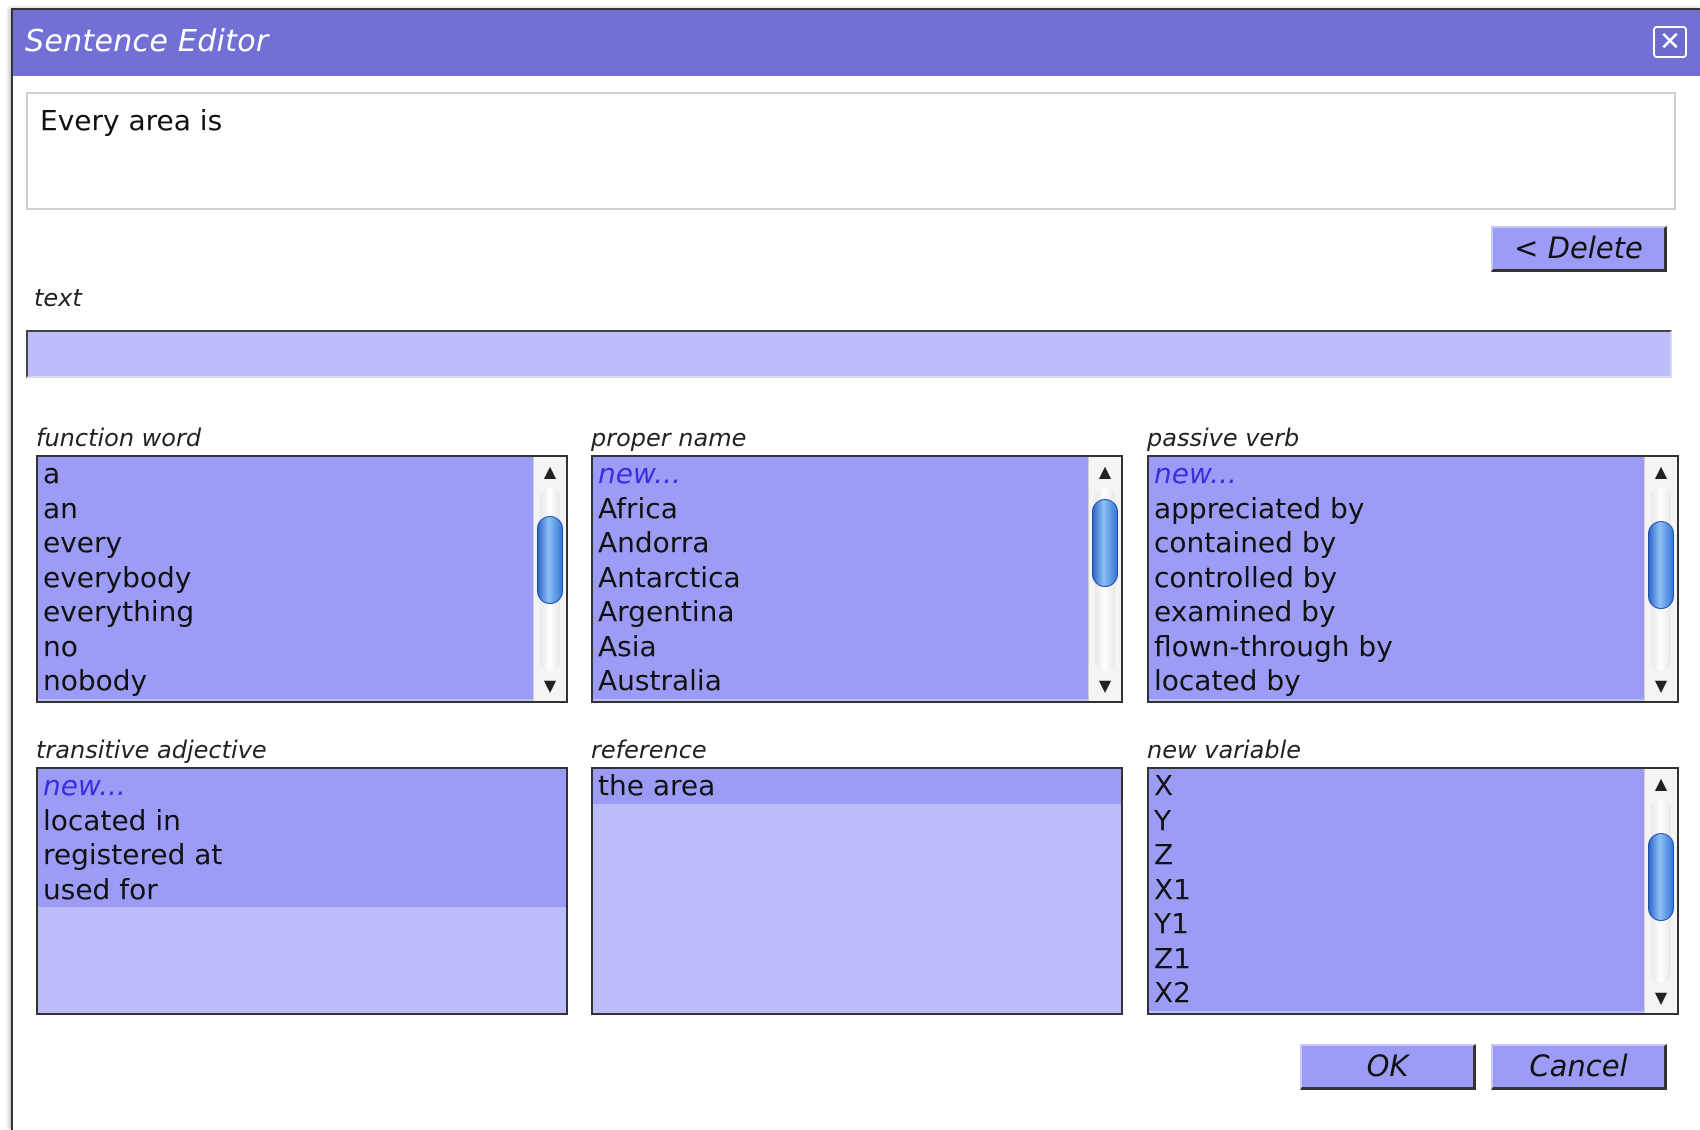 This screenshot has height=1130, width=1700. I want to click on new-variable-items: X Y Z X1 Y1 Z1 X2, so click(1397, 890).